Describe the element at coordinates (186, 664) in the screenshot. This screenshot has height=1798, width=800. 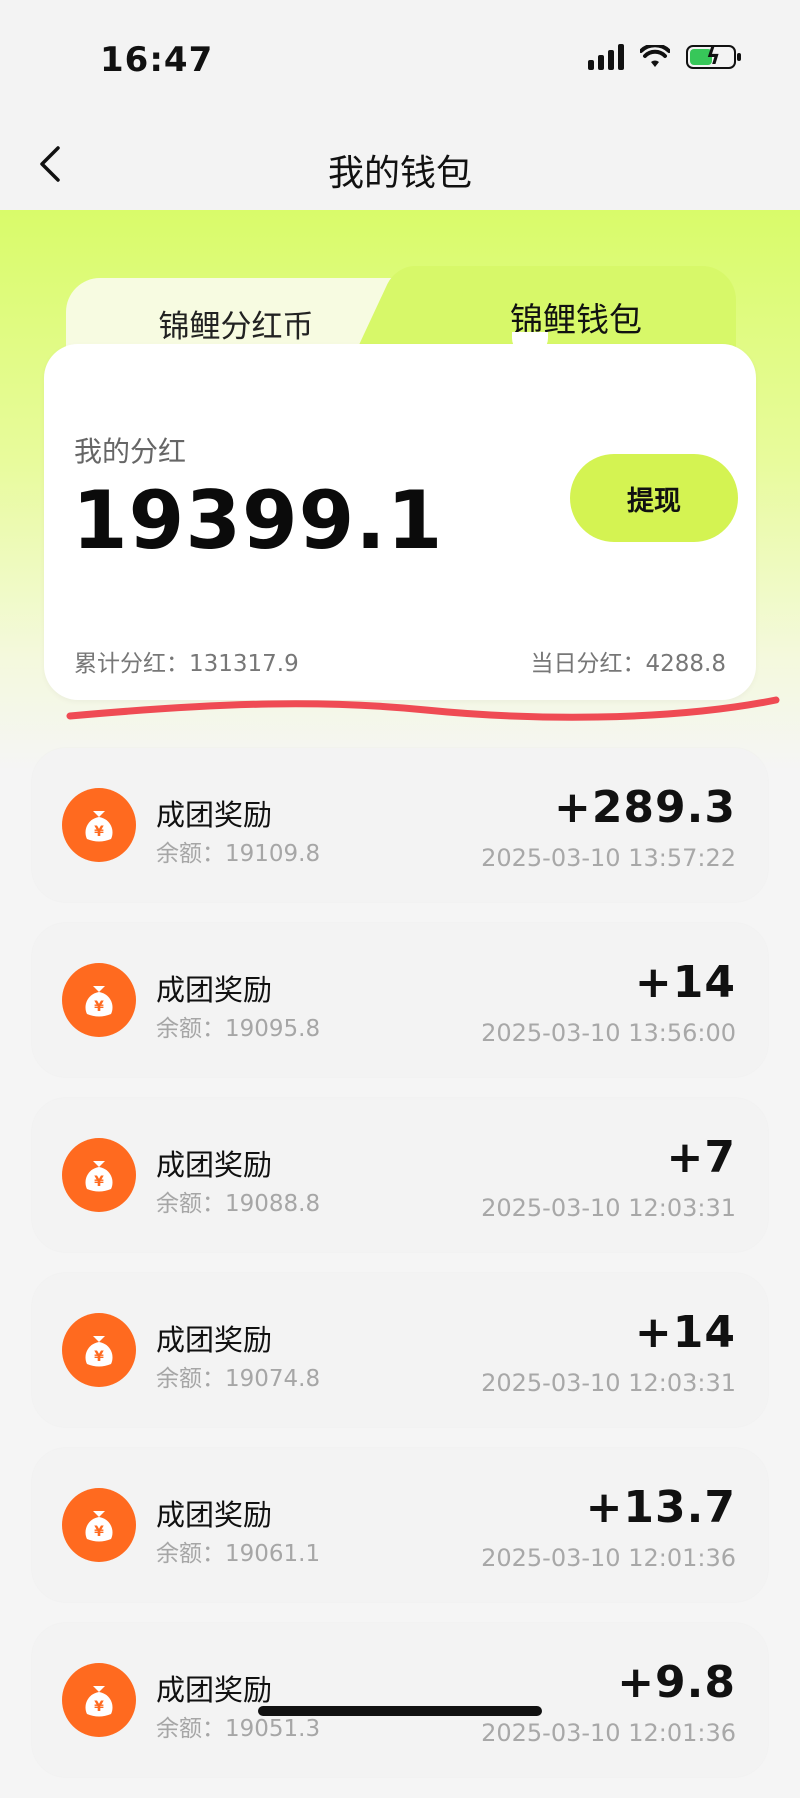
I see `total-dividend: 累计分红：131317.9` at that location.